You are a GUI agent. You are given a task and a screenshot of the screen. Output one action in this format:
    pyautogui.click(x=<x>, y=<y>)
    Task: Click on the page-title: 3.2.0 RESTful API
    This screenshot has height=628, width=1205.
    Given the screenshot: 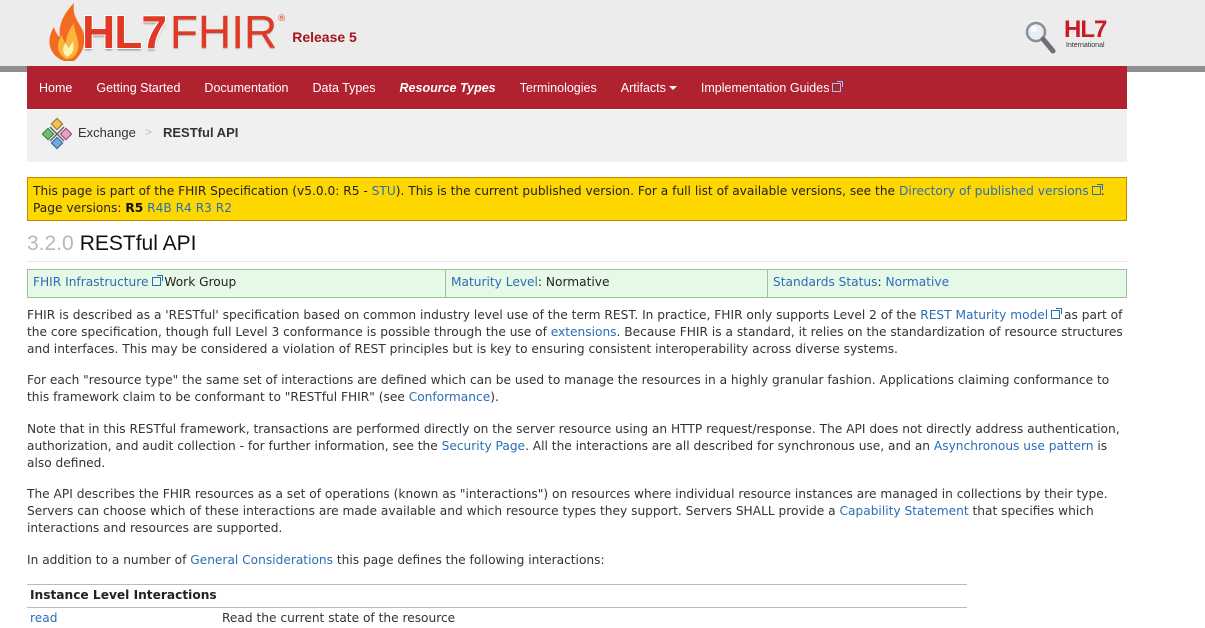 What is the action you would take?
    pyautogui.click(x=111, y=244)
    